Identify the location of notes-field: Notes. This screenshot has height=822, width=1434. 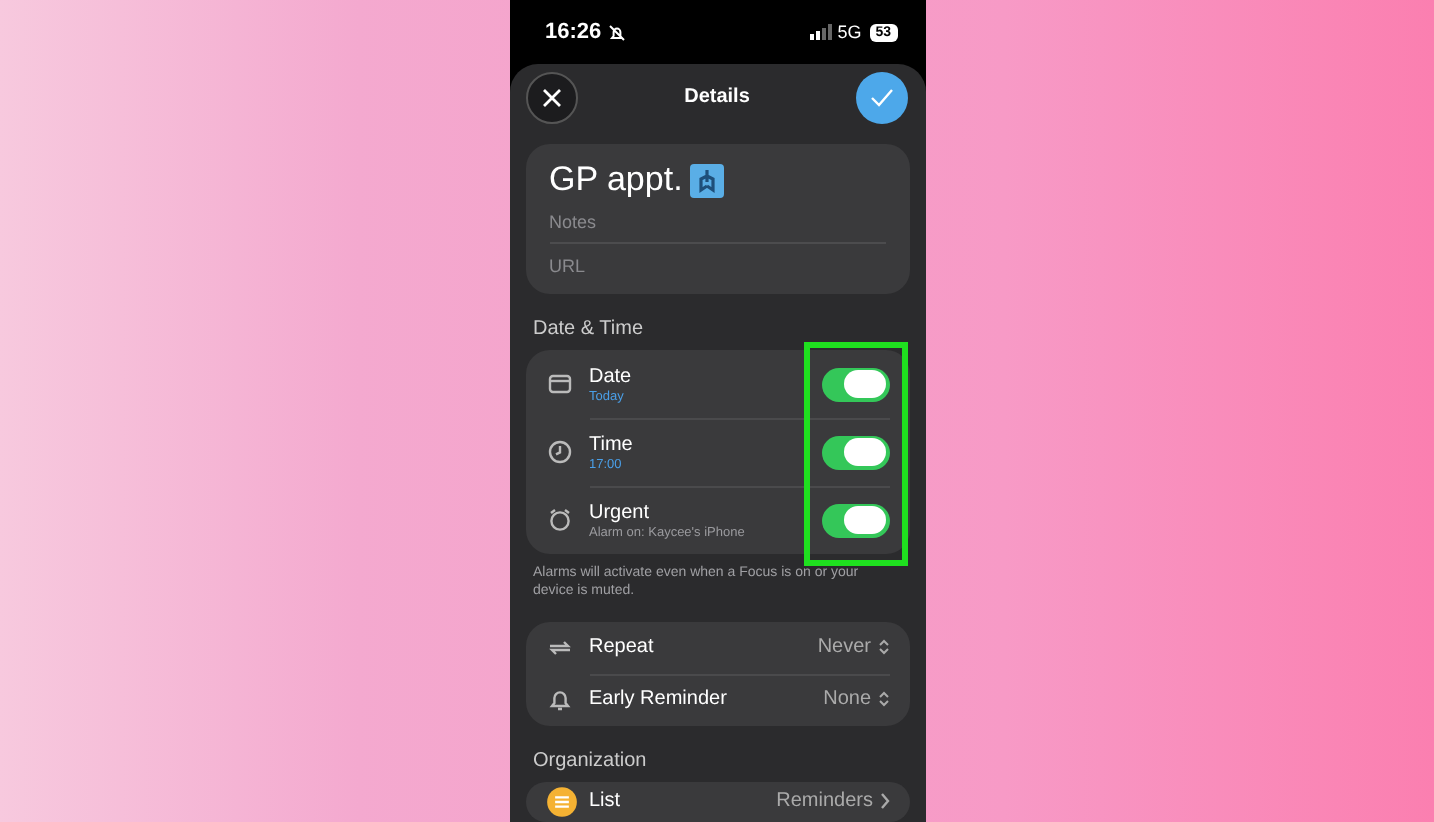
(717, 221).